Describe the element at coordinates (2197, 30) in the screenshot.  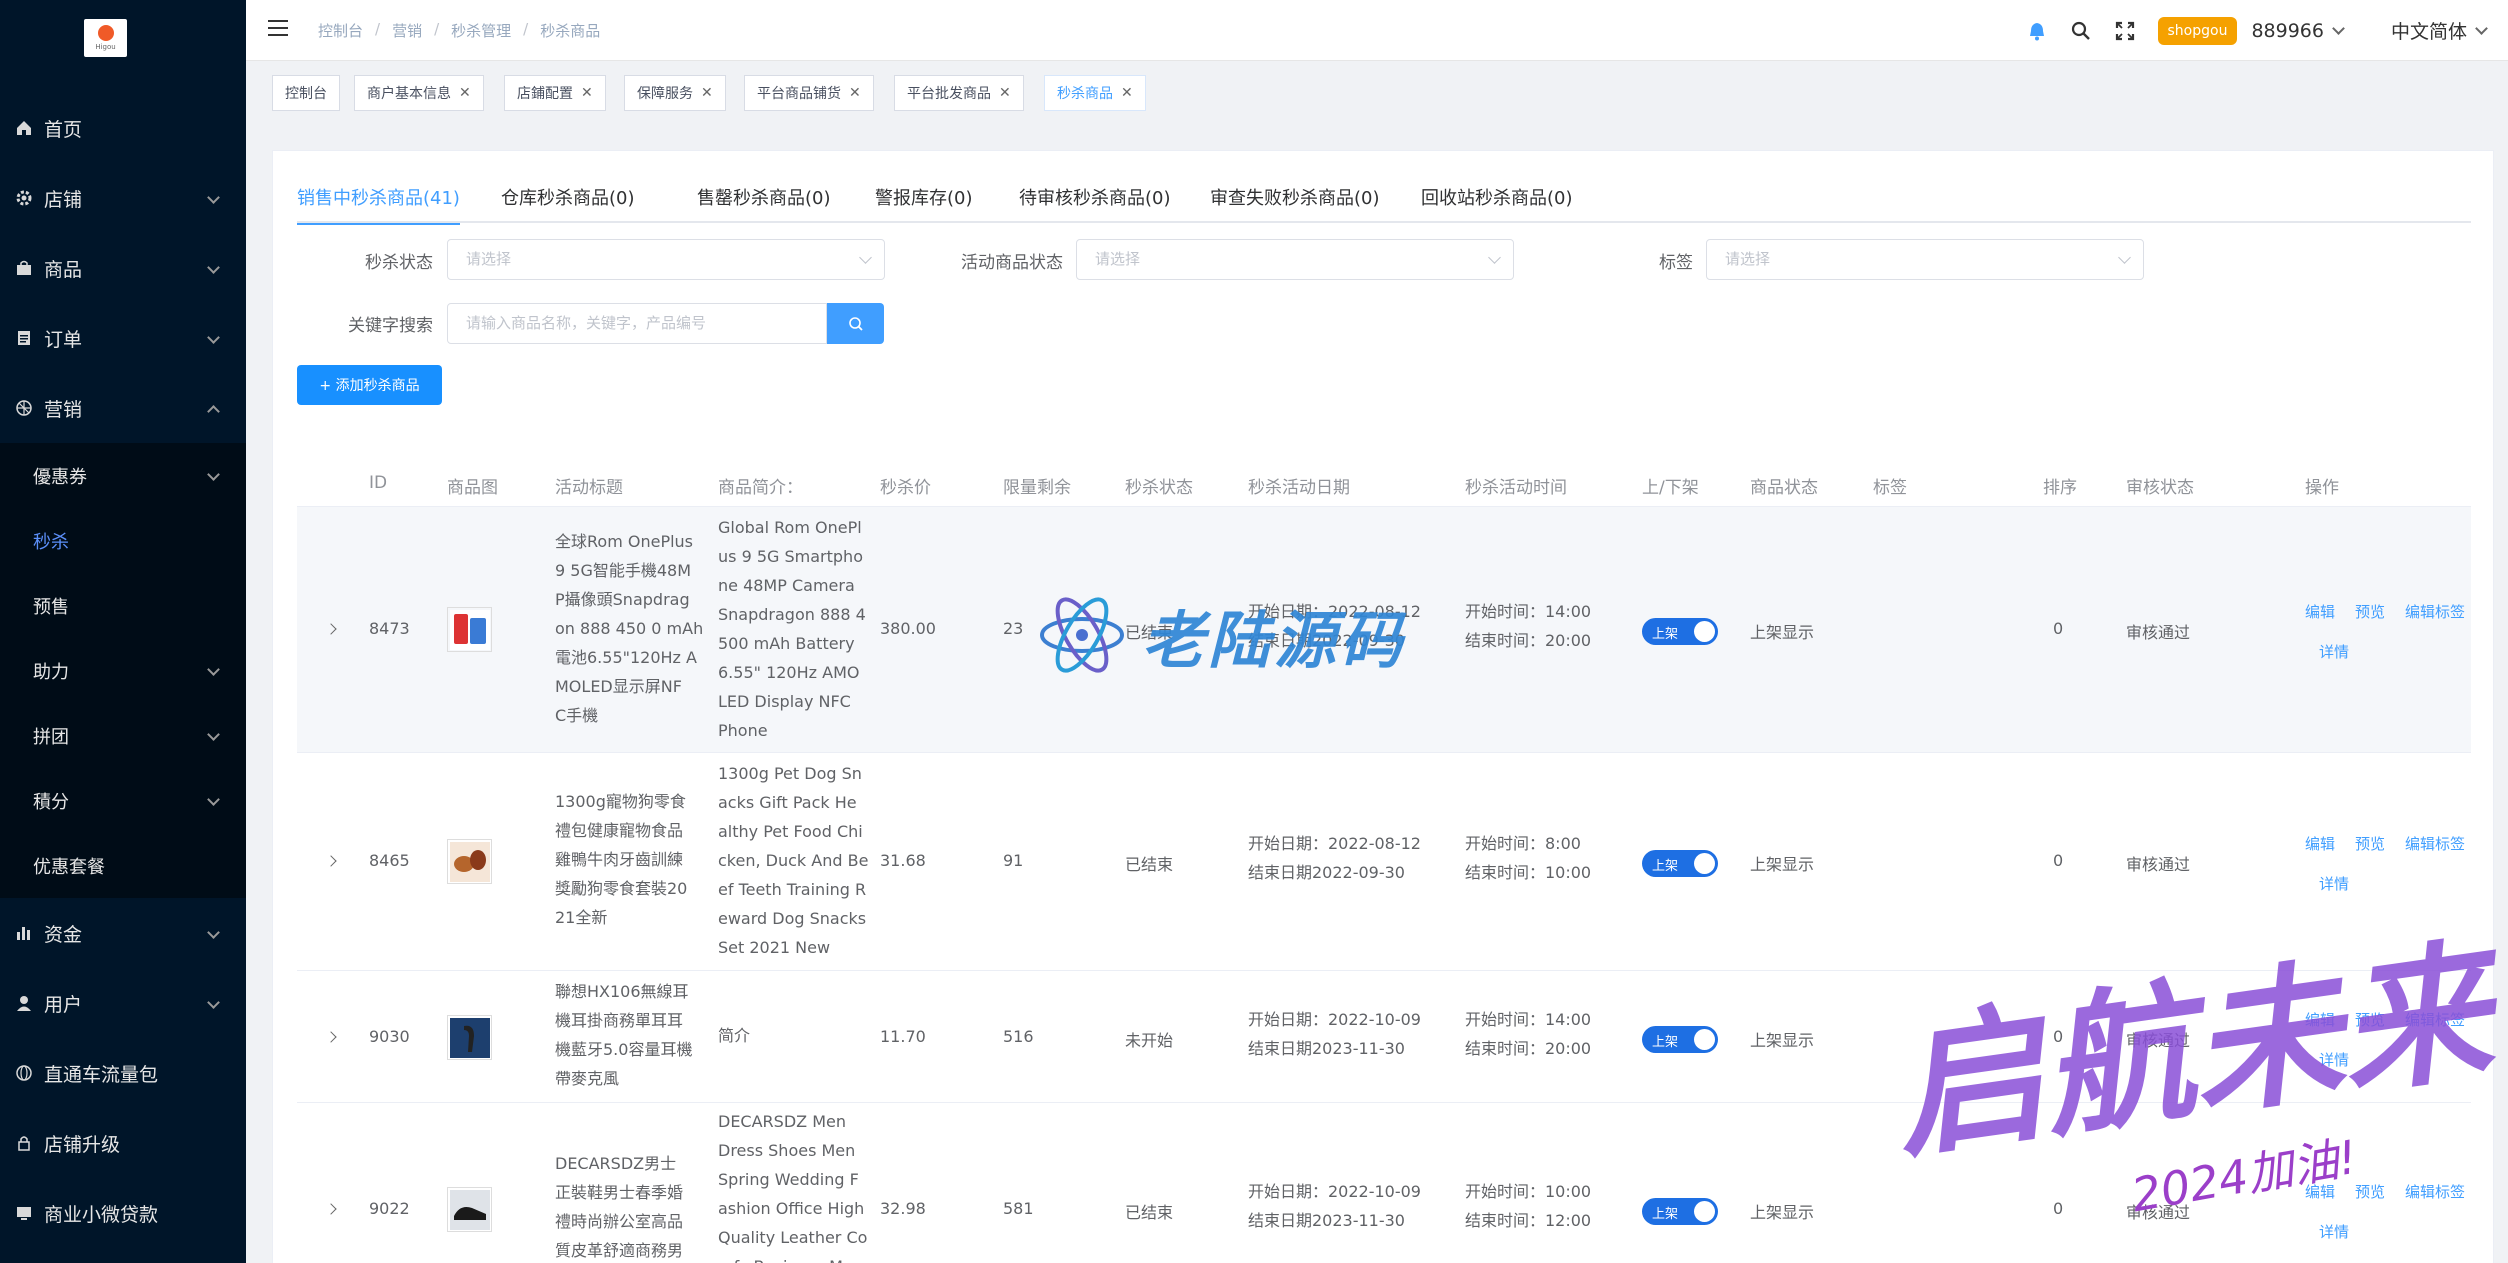
I see `shop-badge: shopgou` at that location.